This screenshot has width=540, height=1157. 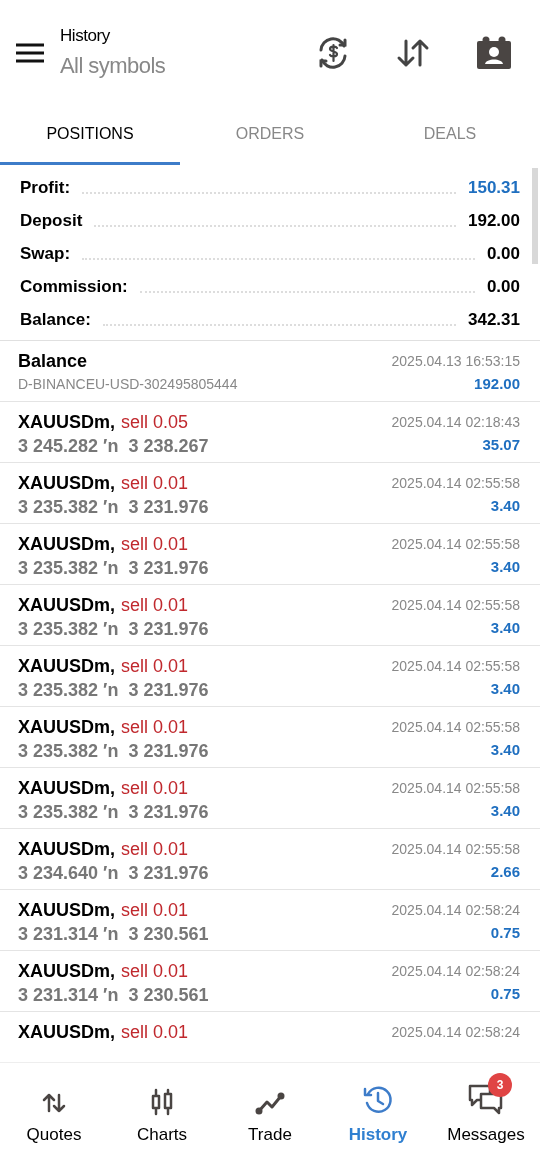 I want to click on summary-value: 150.31, so click(x=494, y=187).